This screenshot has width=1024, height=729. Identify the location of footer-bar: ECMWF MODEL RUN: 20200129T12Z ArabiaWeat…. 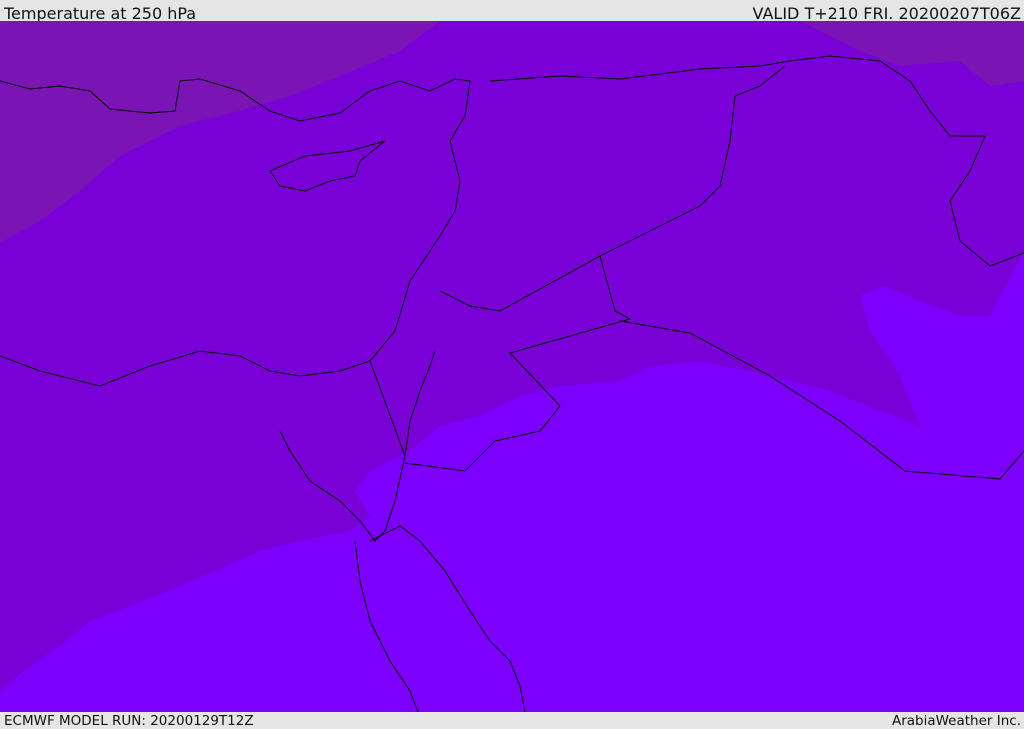
(512, 720).